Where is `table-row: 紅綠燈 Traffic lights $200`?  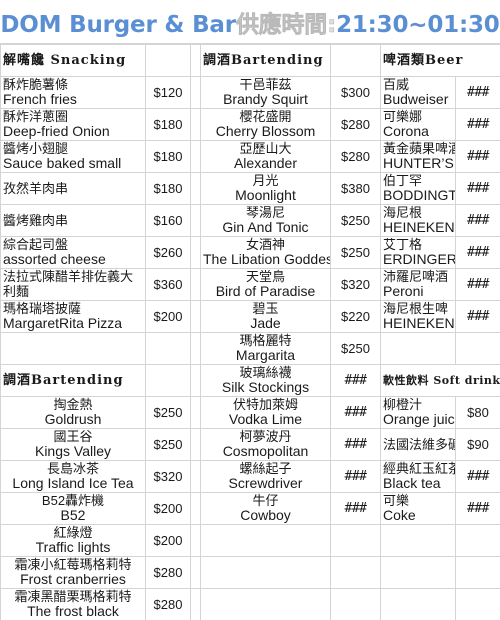 table-row: 紅綠燈 Traffic lights $200 is located at coordinates (250, 540).